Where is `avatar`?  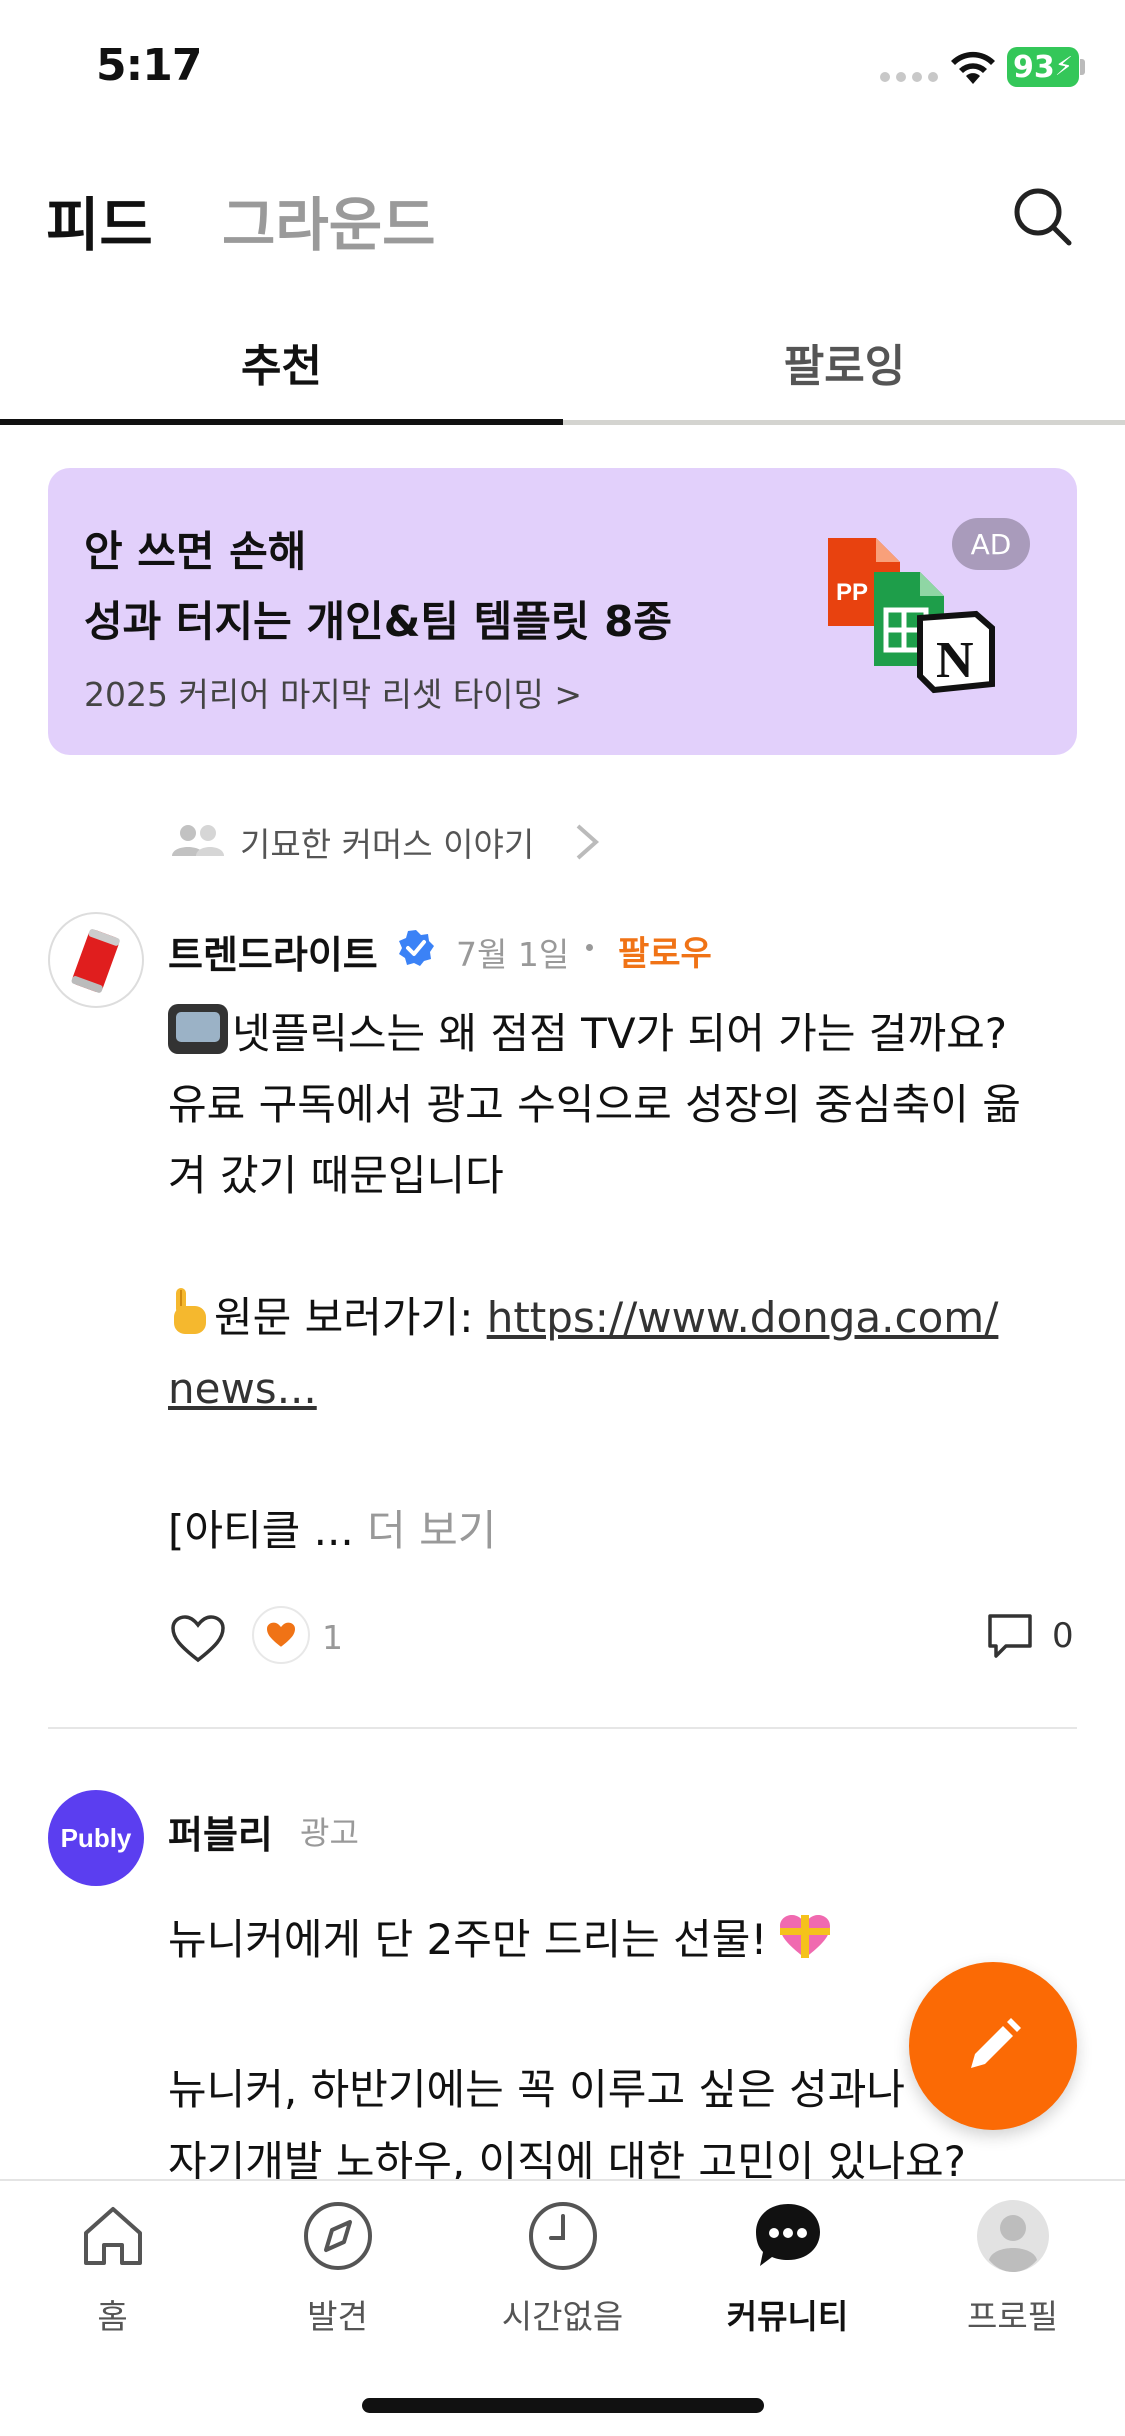 avatar is located at coordinates (96, 960).